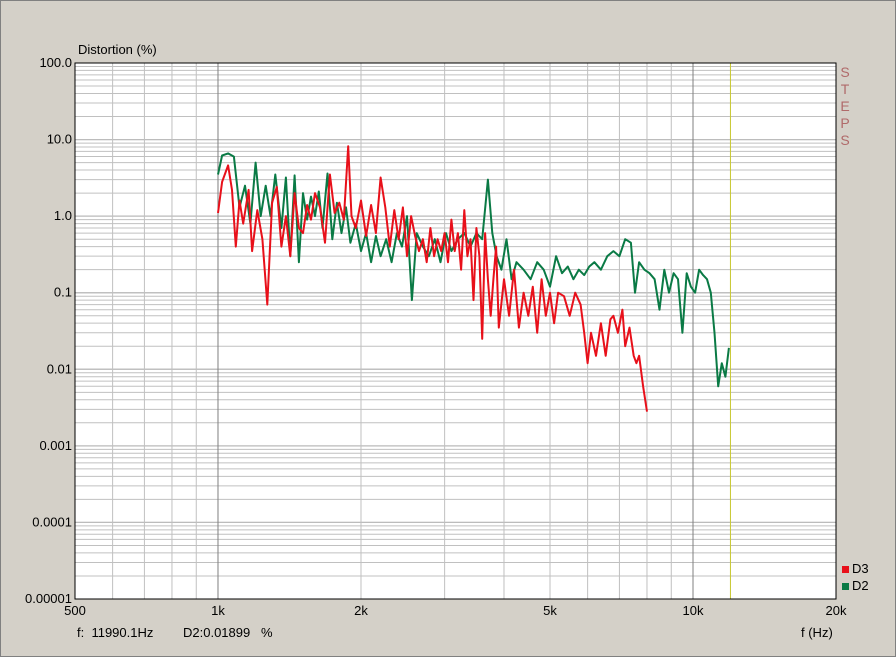 This screenshot has width=896, height=658. I want to click on y-tick-label: 1.0, so click(63, 215).